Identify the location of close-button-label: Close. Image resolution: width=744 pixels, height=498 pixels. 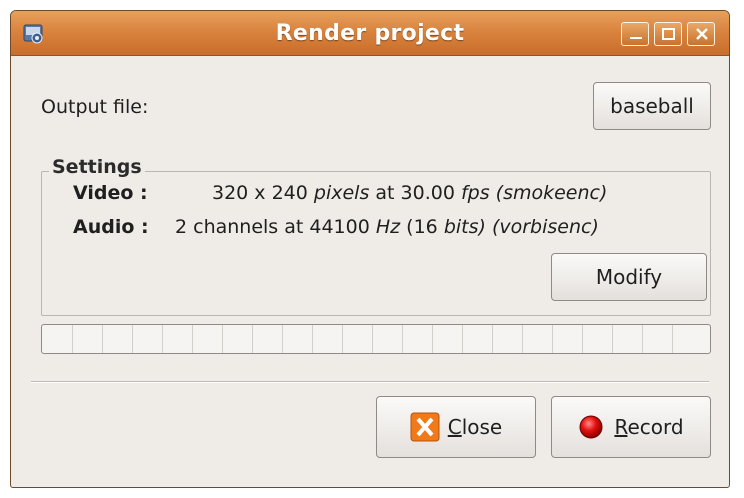
(475, 427).